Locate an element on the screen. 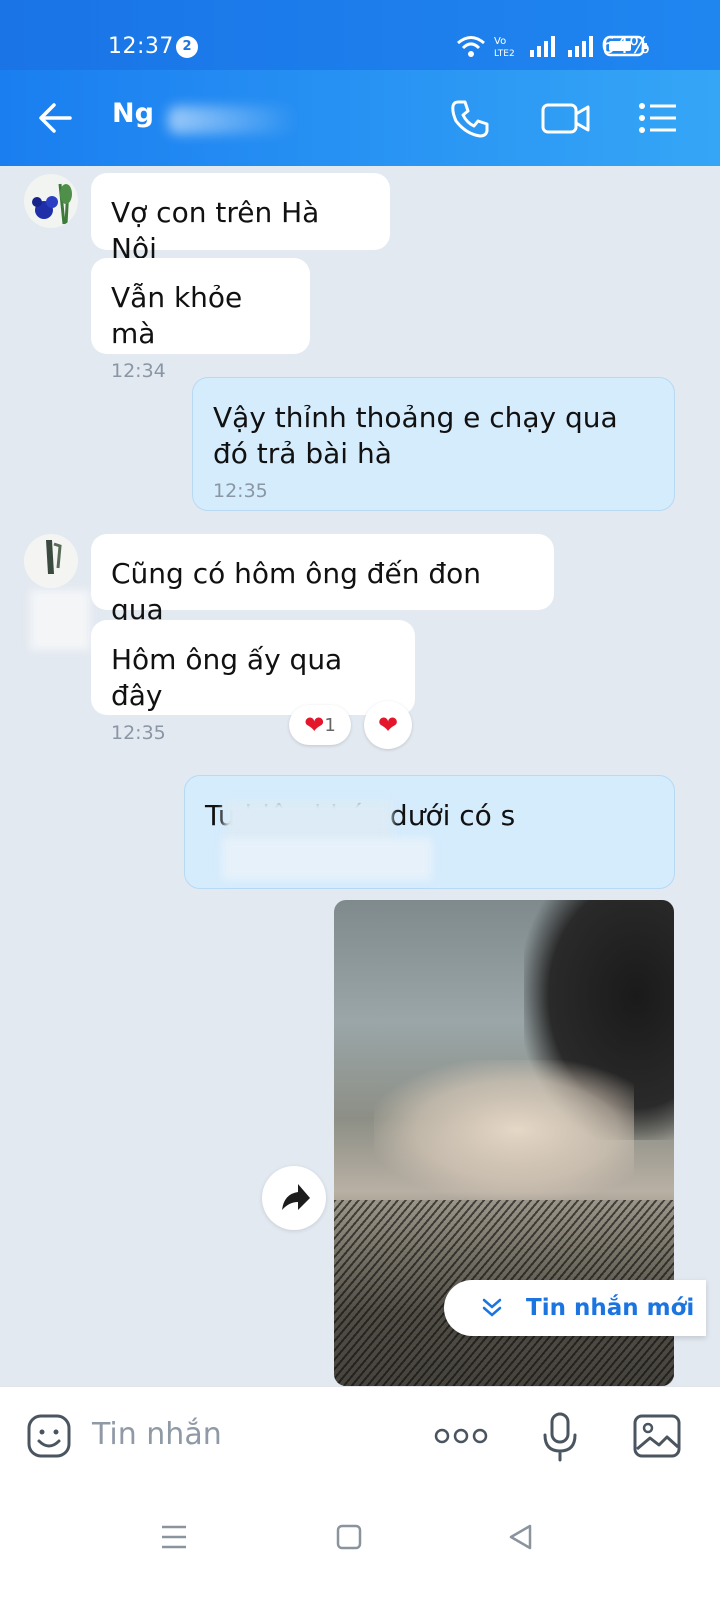 This screenshot has width=720, height=1600. status-bar: 12:37 2 Vo LTE2 64% is located at coordinates (360, 35).